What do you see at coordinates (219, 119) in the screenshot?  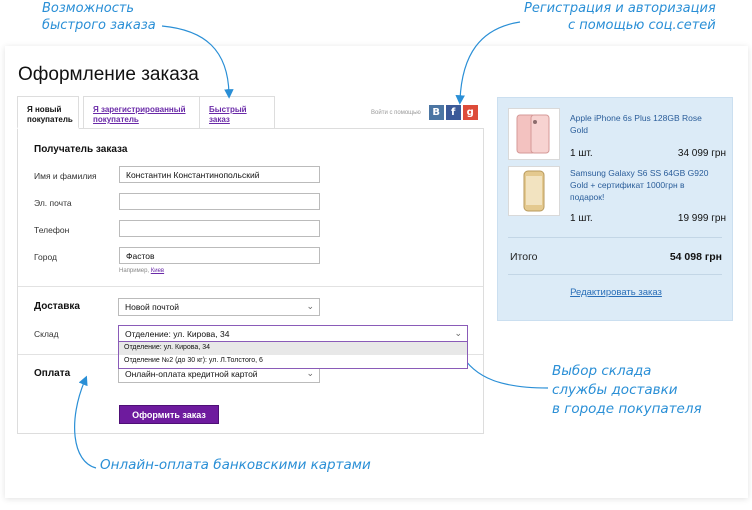 I see `tab-label: заказ` at bounding box center [219, 119].